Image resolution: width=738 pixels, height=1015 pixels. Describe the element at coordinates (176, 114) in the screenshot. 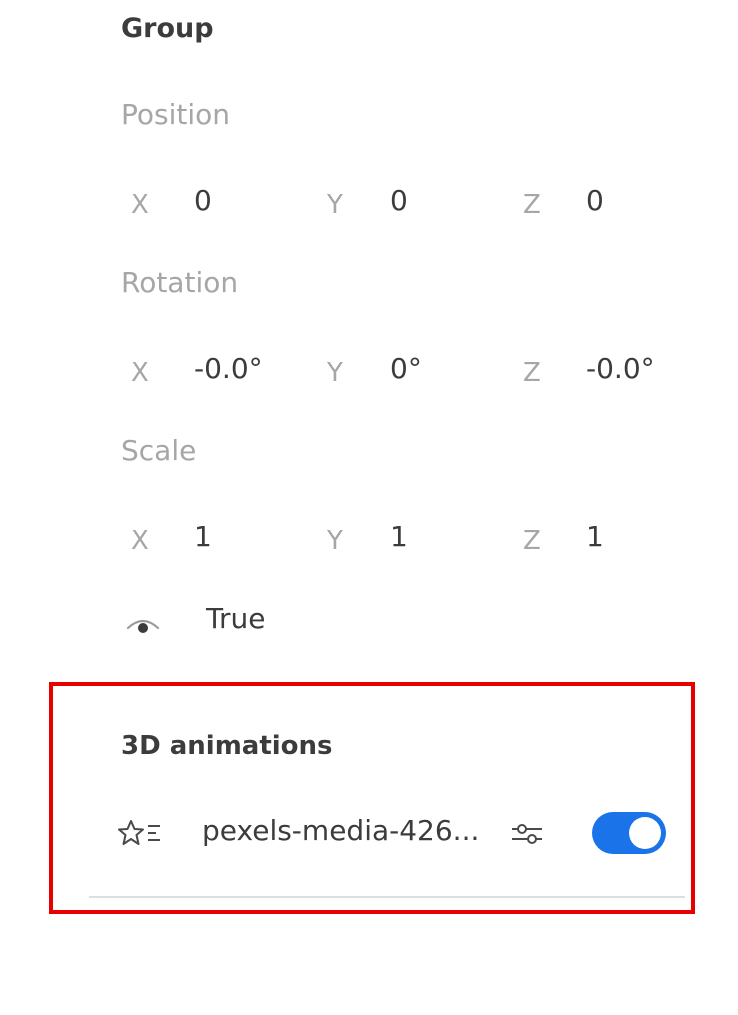

I see `position-label: Position` at that location.